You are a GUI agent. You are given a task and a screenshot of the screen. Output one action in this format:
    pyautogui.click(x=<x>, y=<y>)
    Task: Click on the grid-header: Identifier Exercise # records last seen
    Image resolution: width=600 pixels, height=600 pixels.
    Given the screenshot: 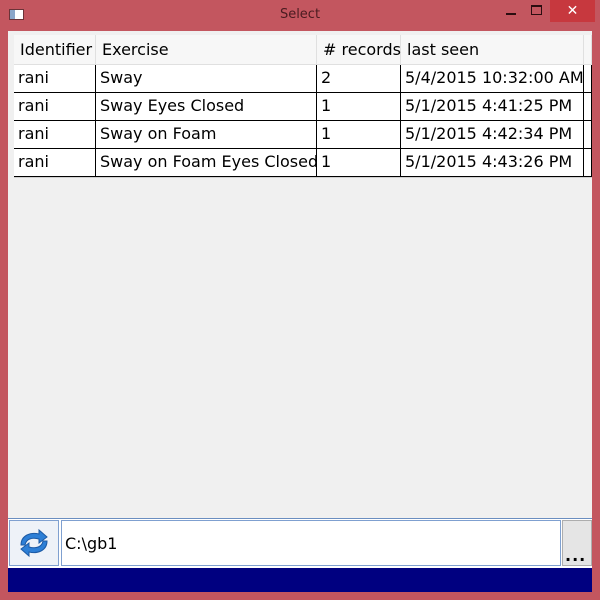 What is the action you would take?
    pyautogui.click(x=303, y=50)
    